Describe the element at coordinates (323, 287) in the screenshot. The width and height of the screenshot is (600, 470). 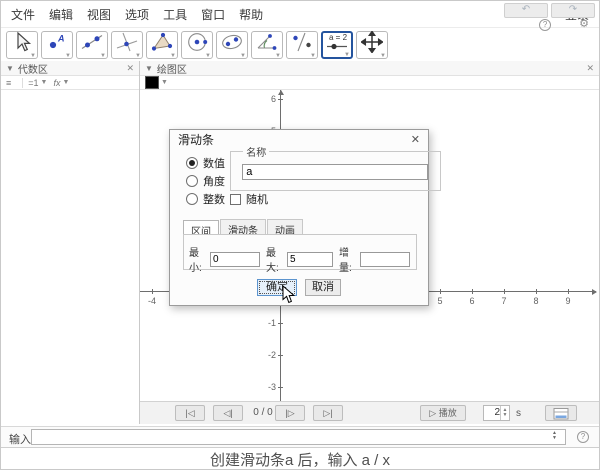
I see `cancel-button: 取消` at that location.